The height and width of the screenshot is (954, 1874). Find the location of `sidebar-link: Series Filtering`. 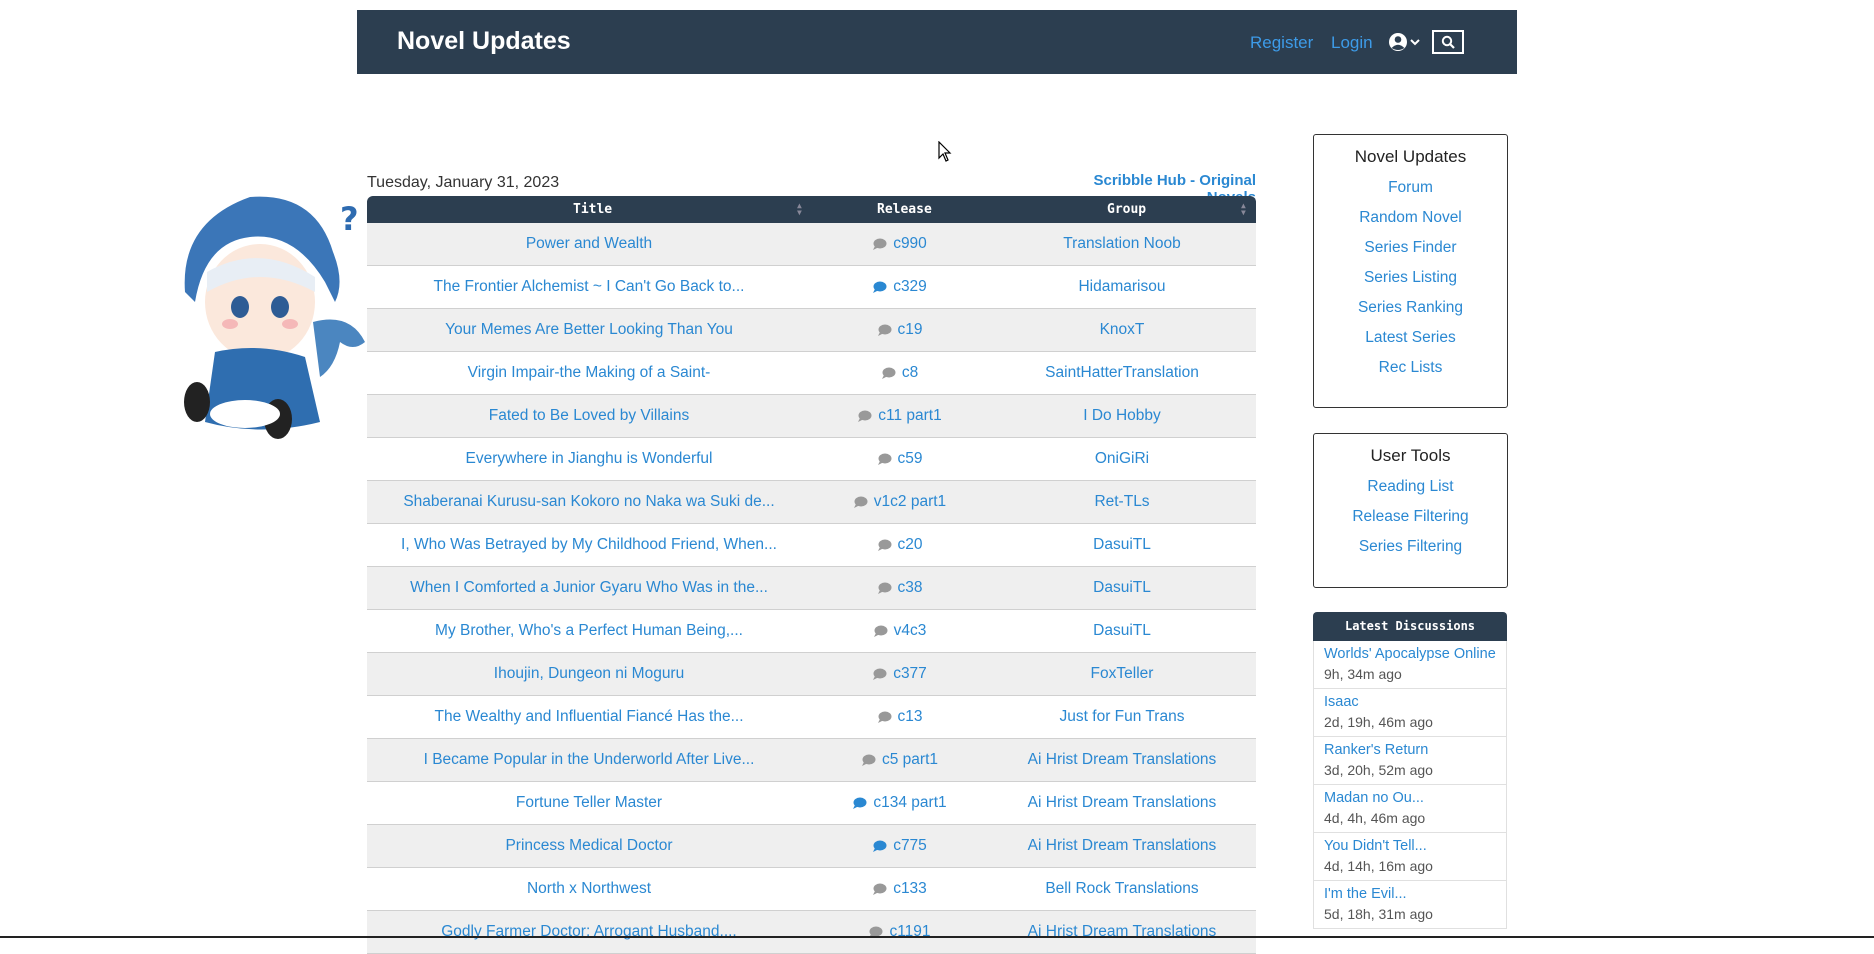

sidebar-link: Series Filtering is located at coordinates (1410, 547).